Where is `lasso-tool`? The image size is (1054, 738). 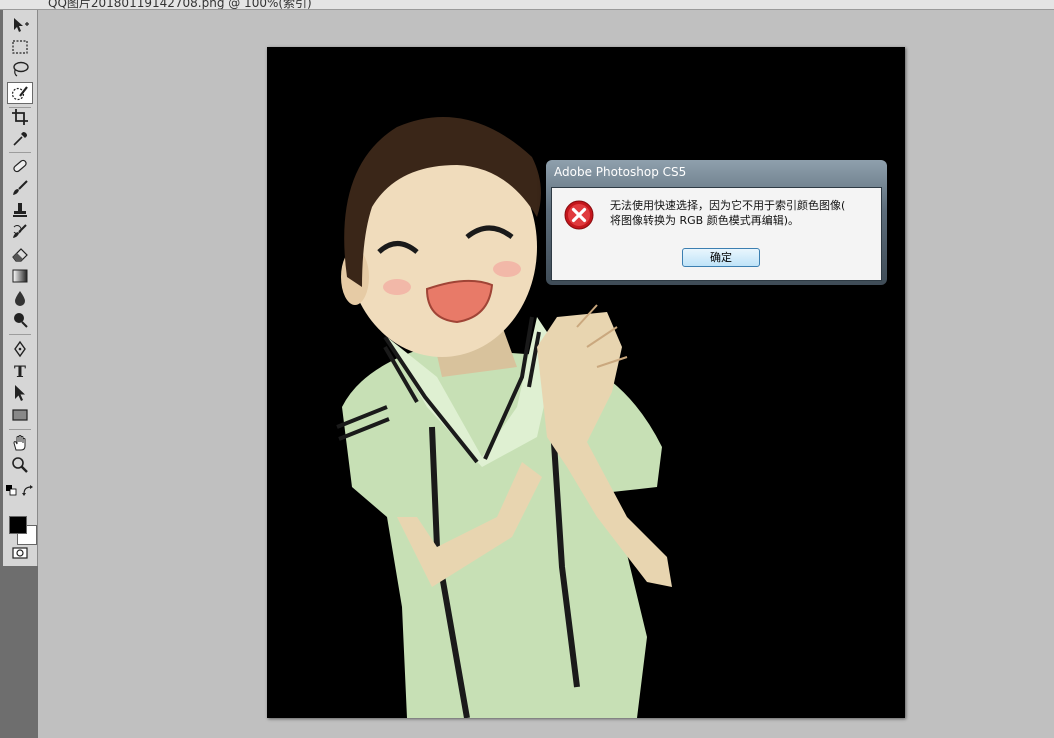 lasso-tool is located at coordinates (20, 69).